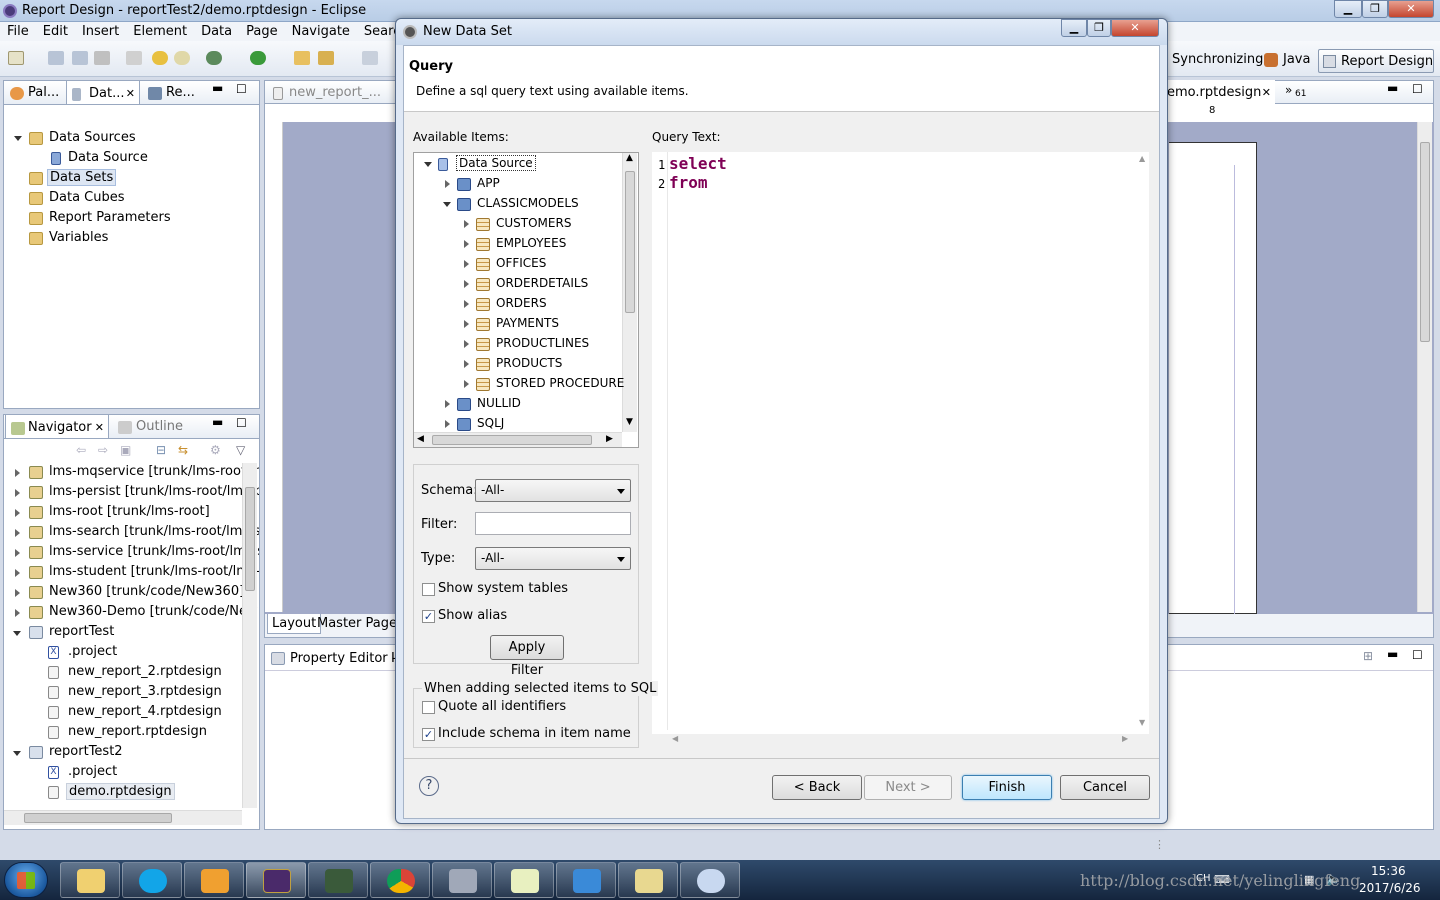 This screenshot has height=900, width=1440. What do you see at coordinates (214, 58) in the screenshot?
I see `globe-icon` at bounding box center [214, 58].